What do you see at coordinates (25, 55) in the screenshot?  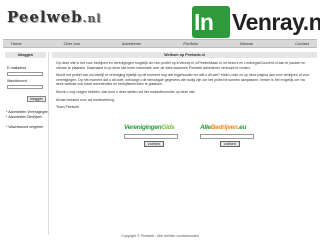 I see `login-header: Inloggen` at bounding box center [25, 55].